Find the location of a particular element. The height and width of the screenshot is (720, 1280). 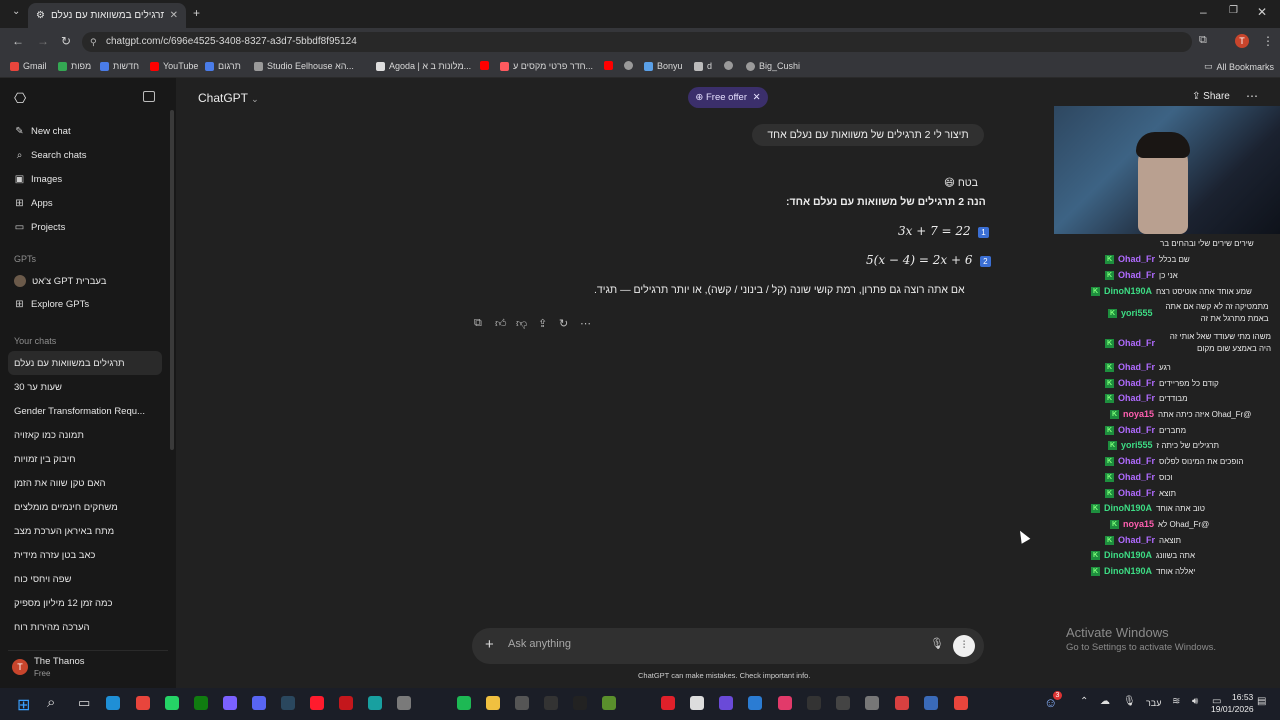

close-icon: ✕ is located at coordinates (757, 97).